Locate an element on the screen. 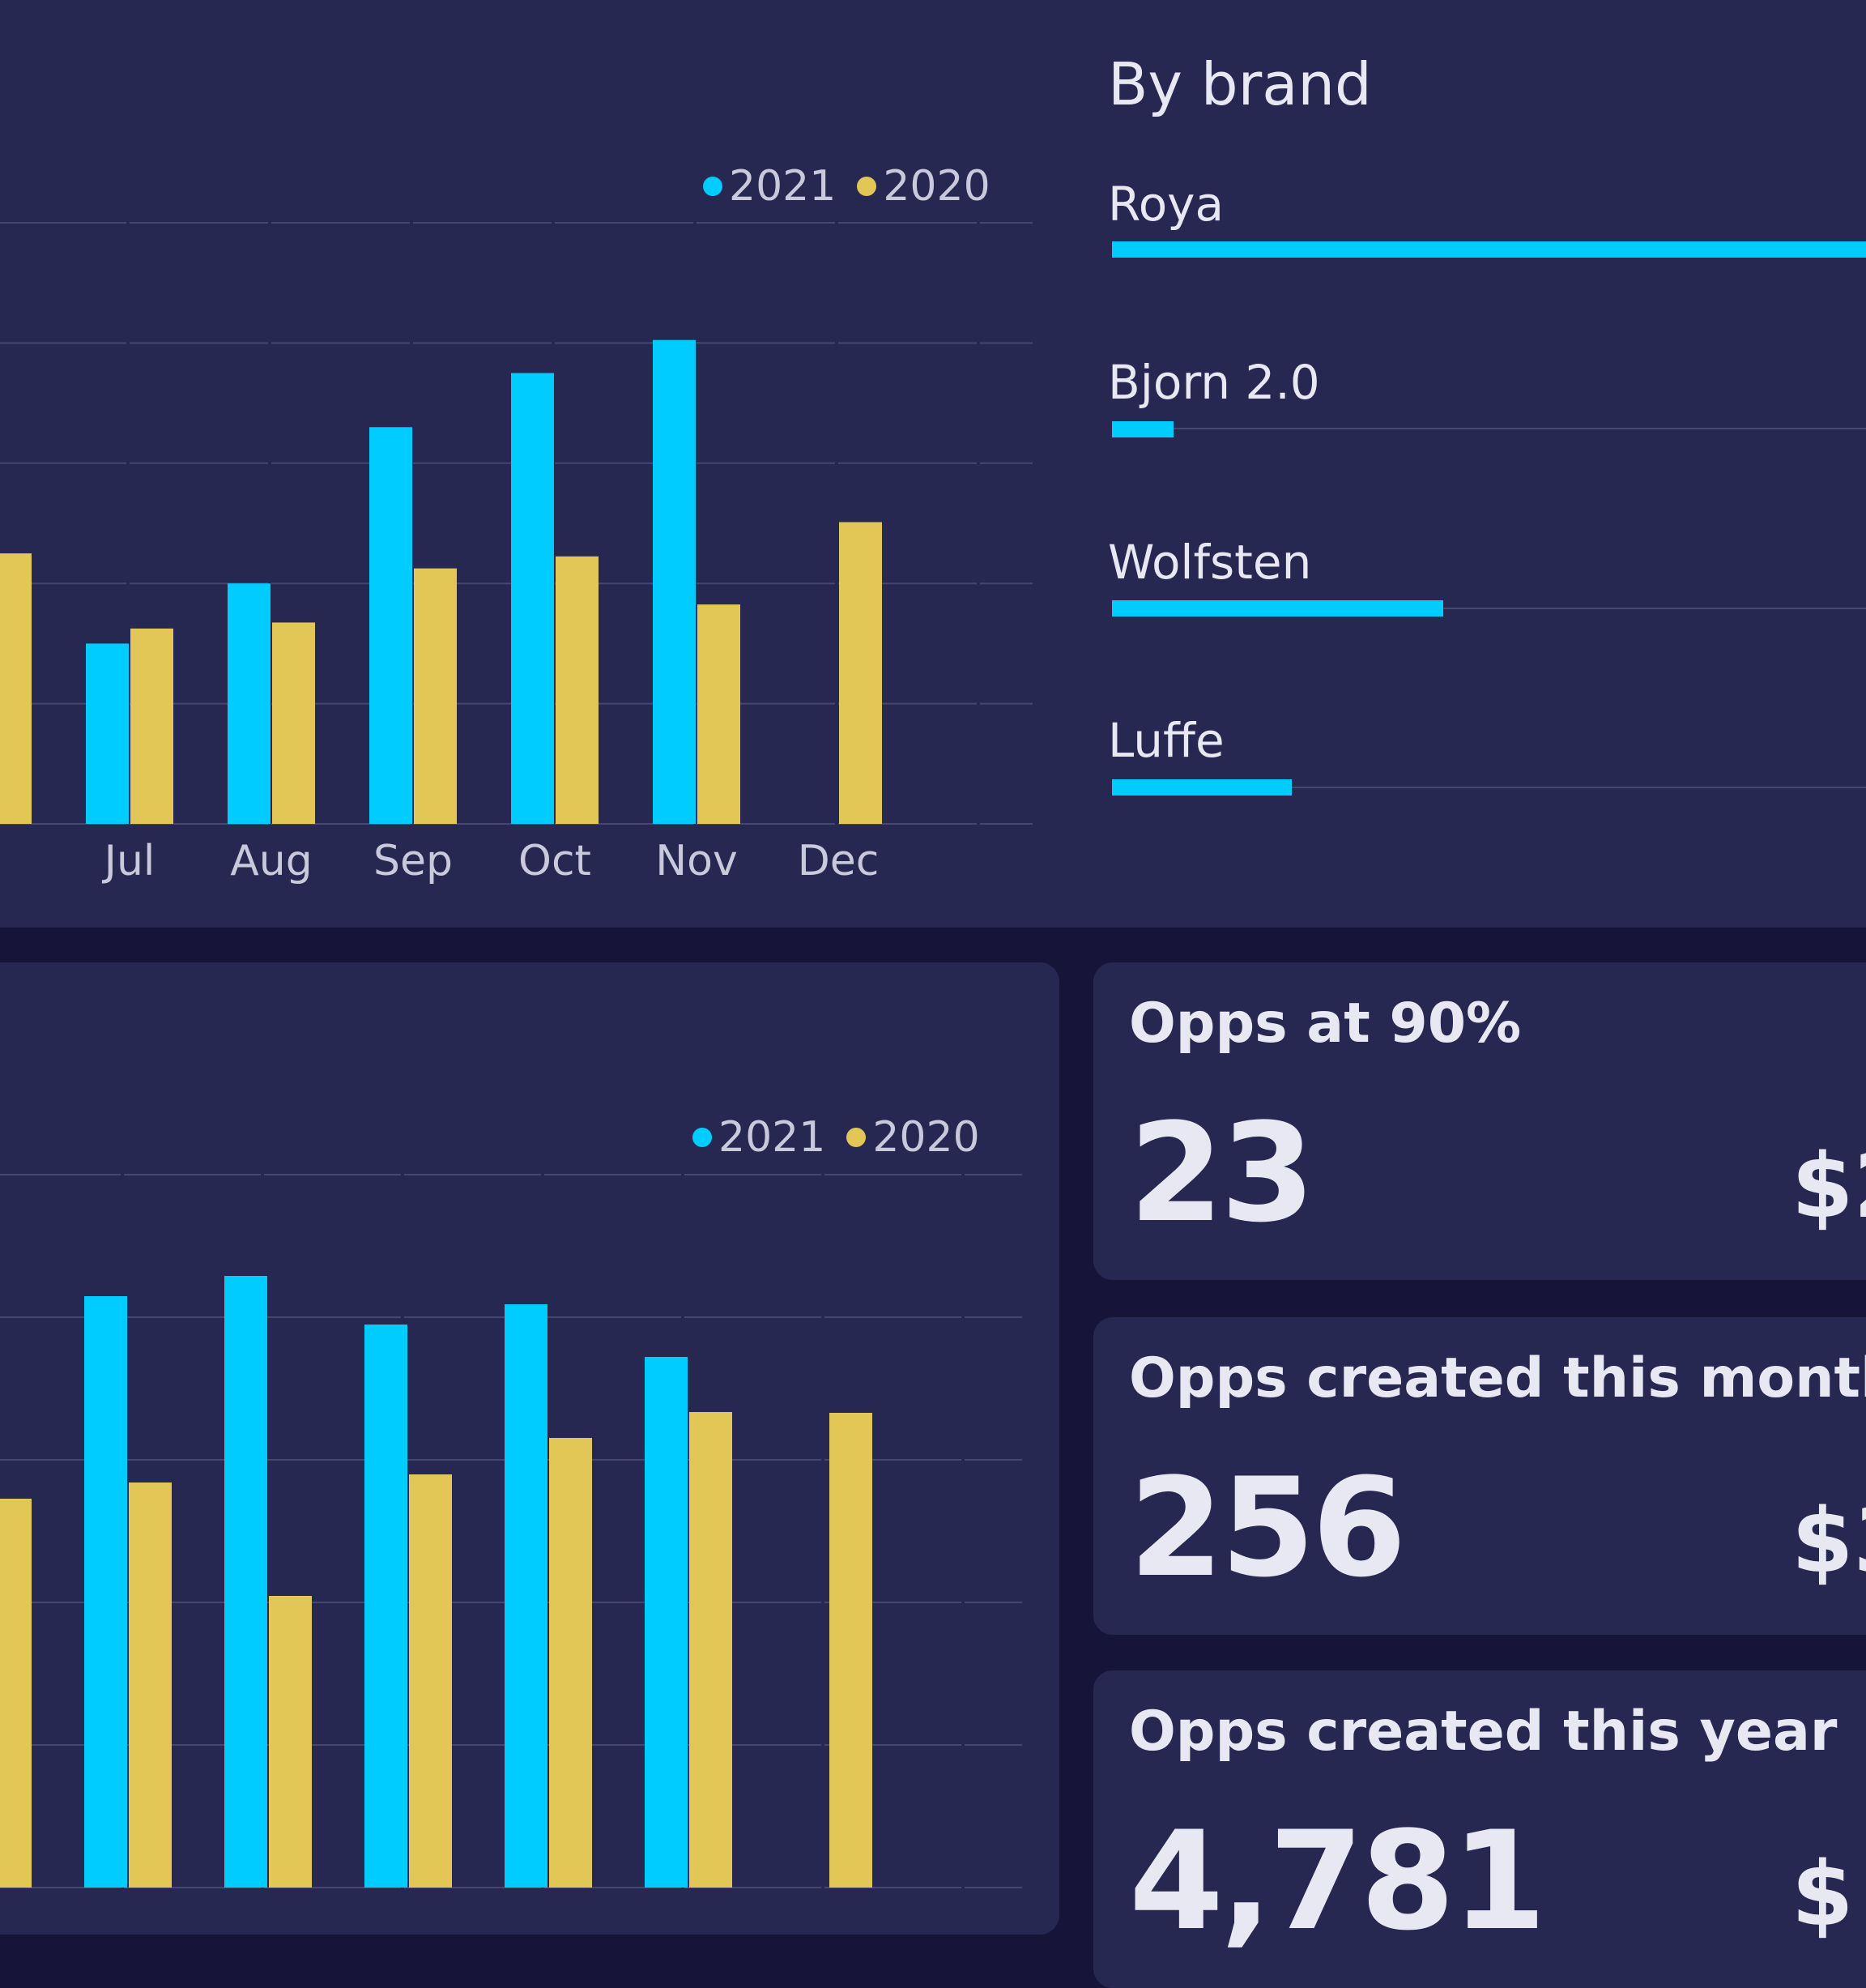 The width and height of the screenshot is (1866, 1988). kpi-money: $ is located at coordinates (1822, 1894).